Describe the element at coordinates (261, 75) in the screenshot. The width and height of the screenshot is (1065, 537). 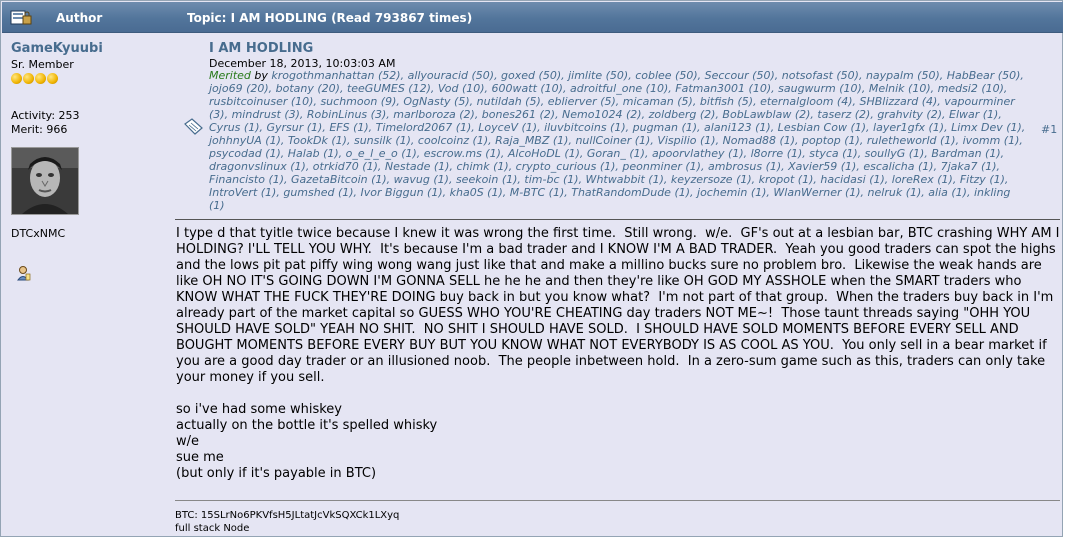
I see `merited-by-text: by` at that location.